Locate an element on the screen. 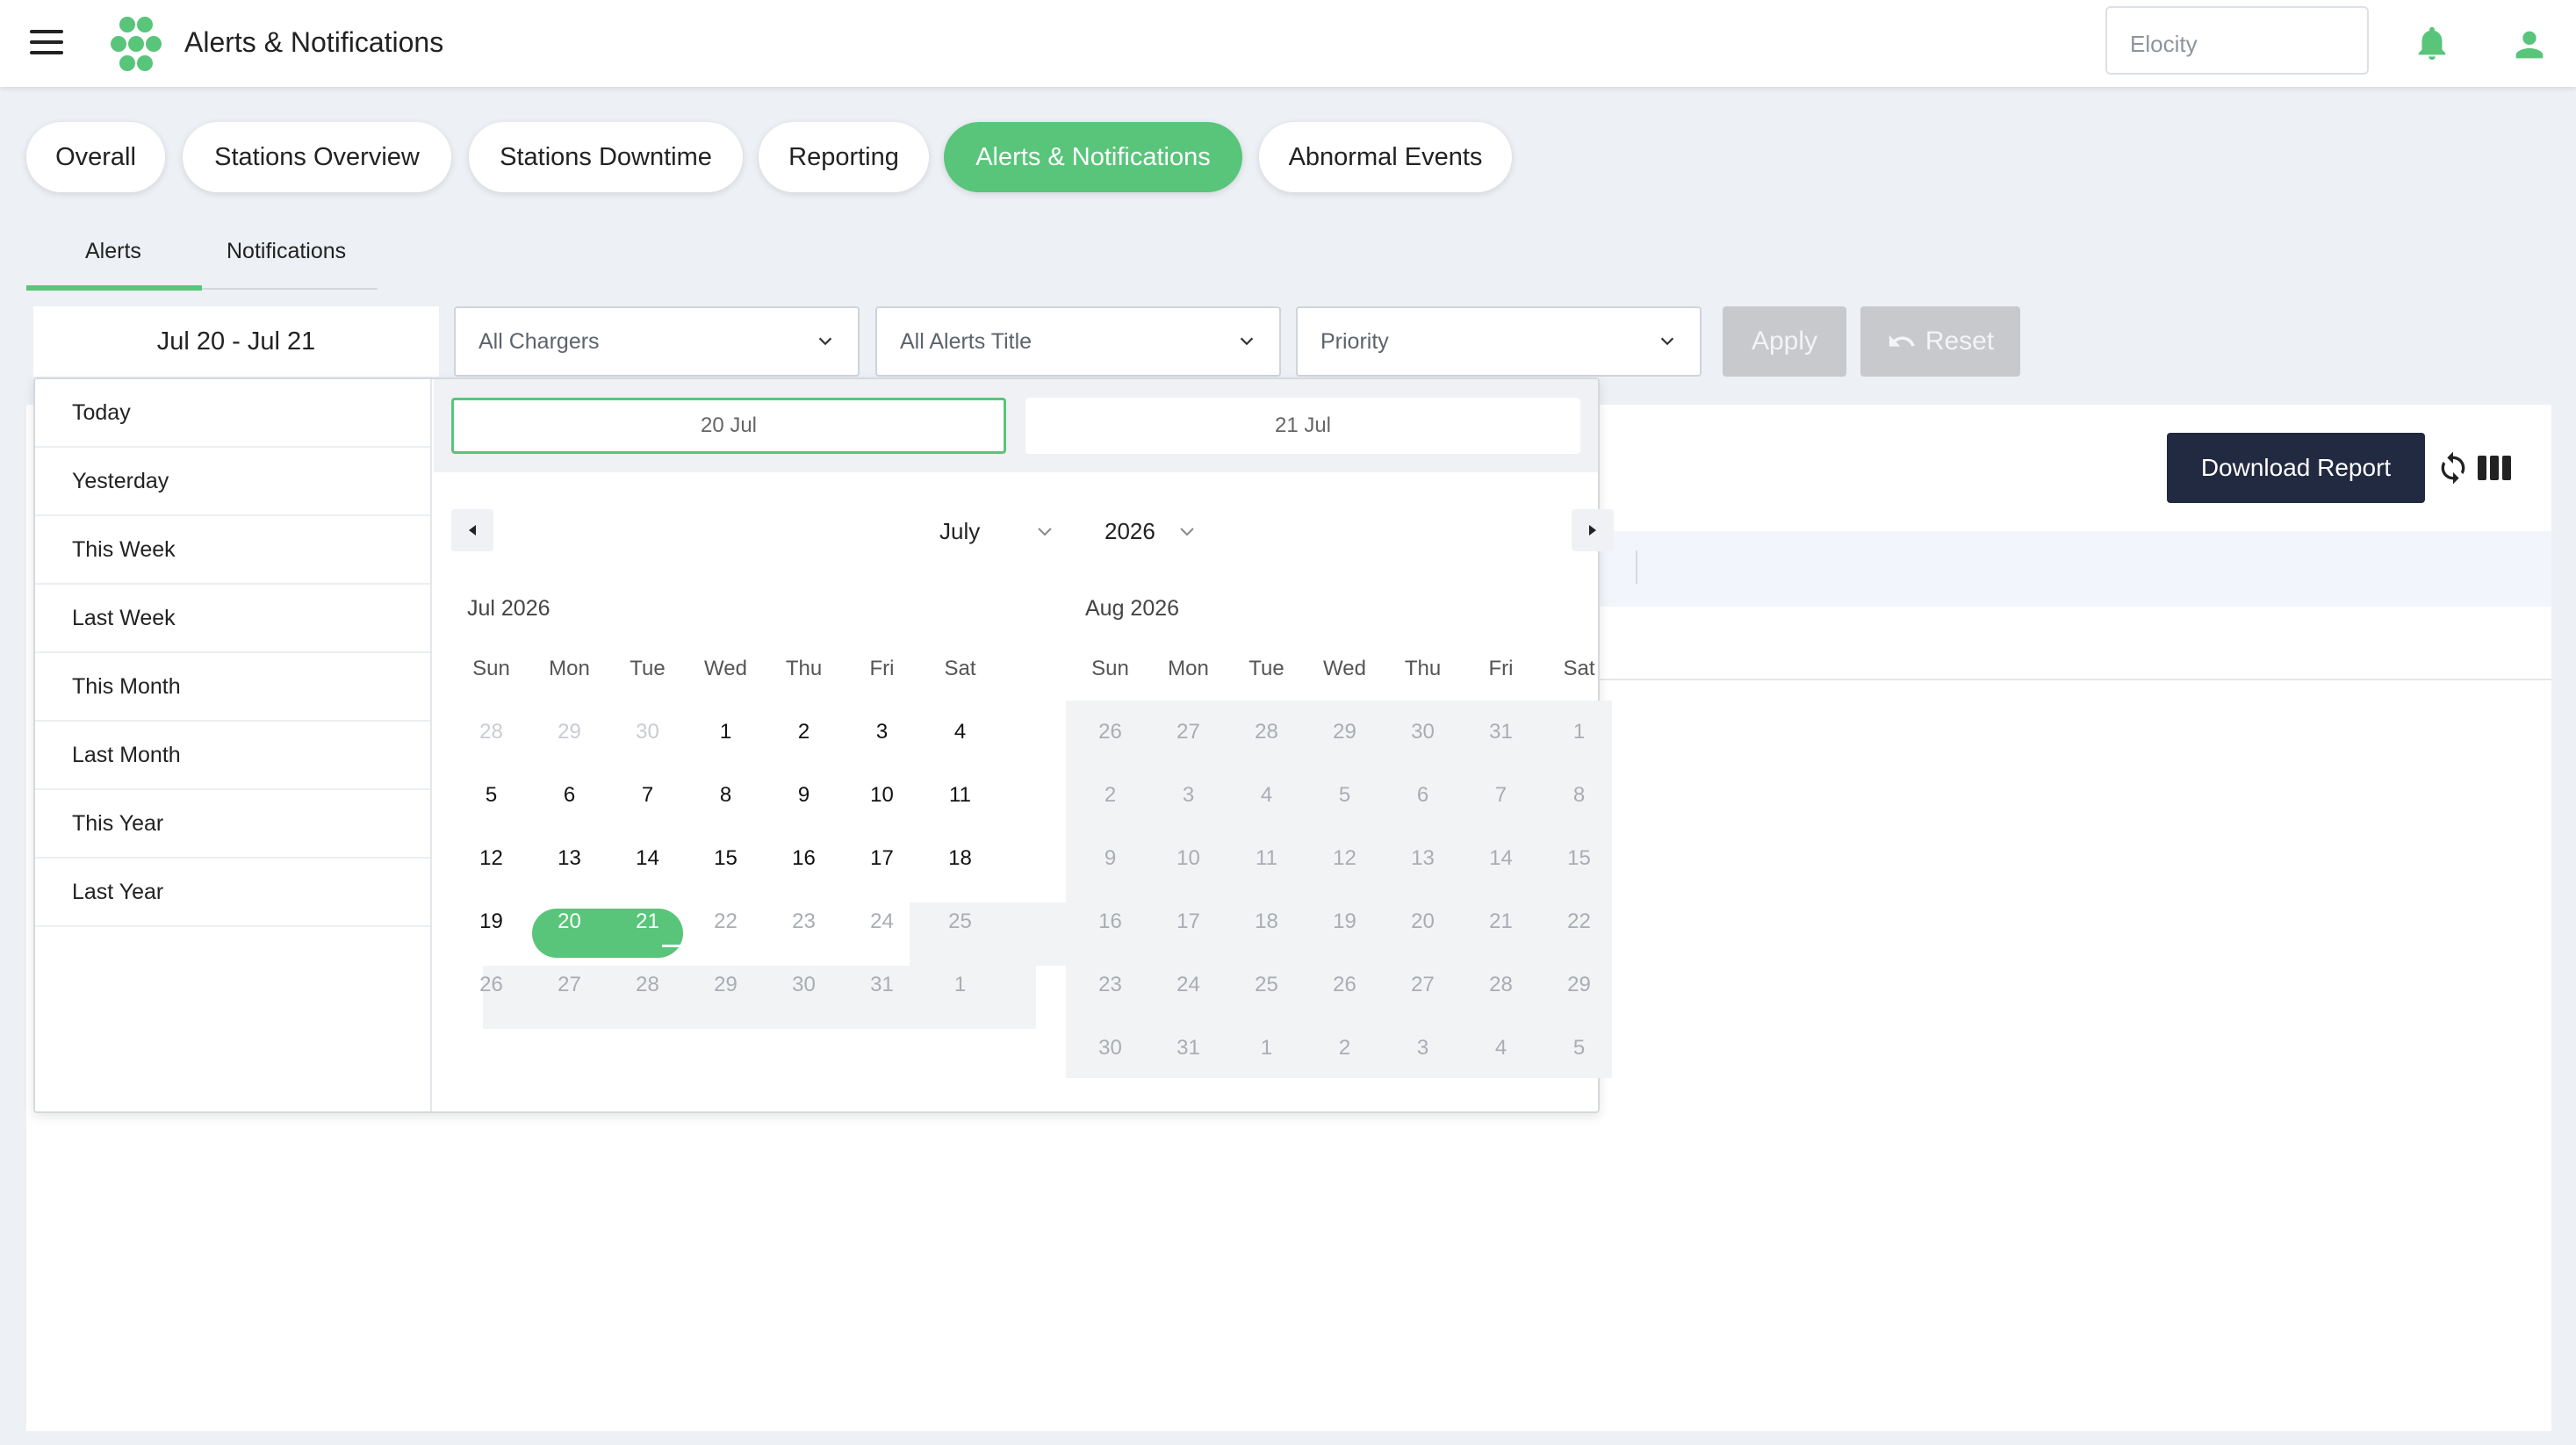 The image size is (2576, 1445). columns-icon is located at coordinates (2495, 468).